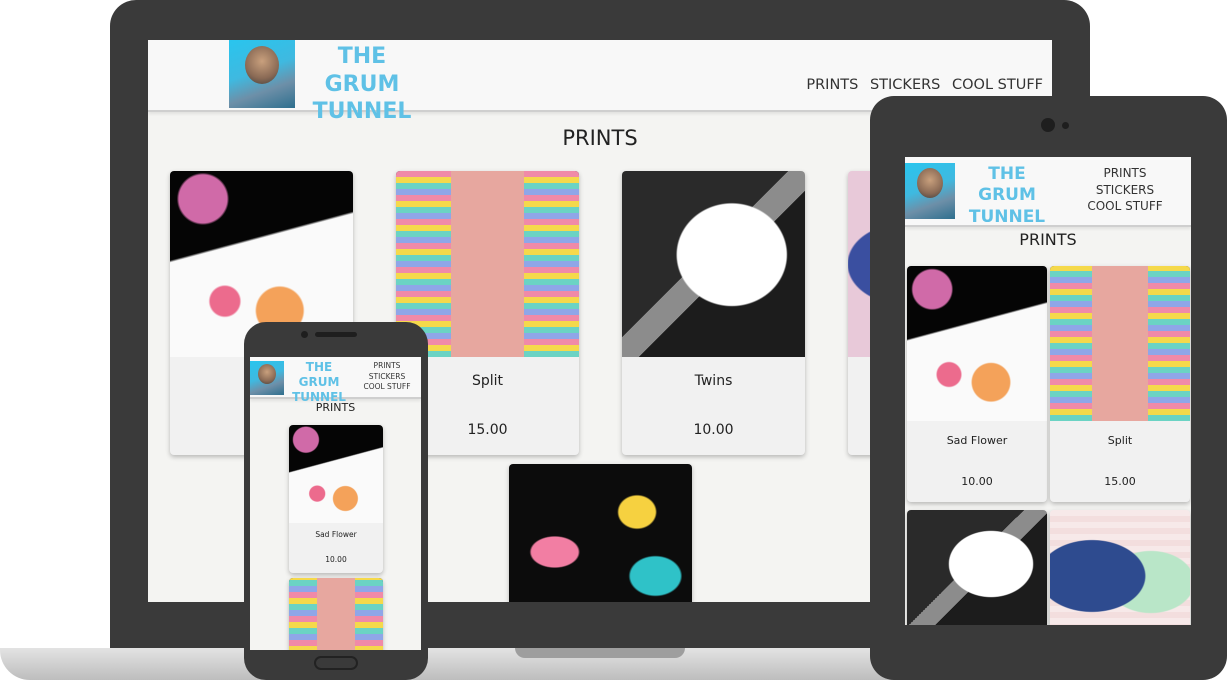 The image size is (1227, 680). Describe the element at coordinates (600, 653) in the screenshot. I see `laptop-notch` at that location.